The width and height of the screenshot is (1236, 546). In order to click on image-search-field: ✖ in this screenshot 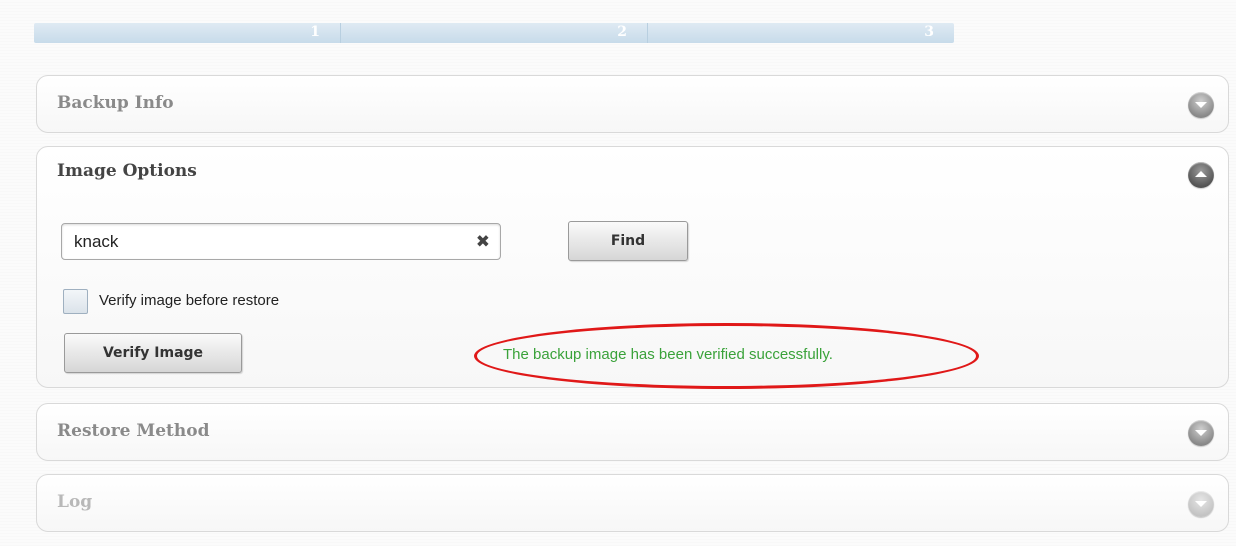, I will do `click(281, 241)`.